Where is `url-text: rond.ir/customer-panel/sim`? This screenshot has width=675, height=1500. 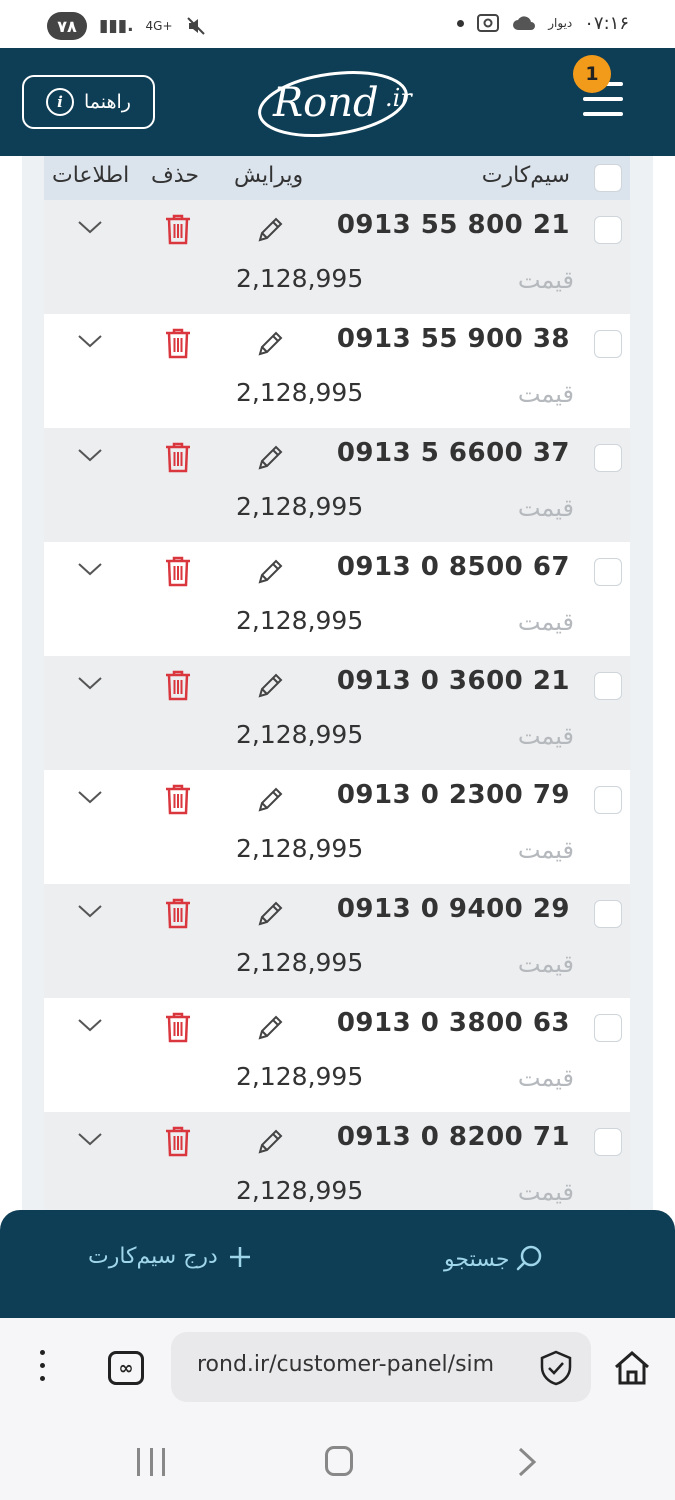 url-text: rond.ir/customer-panel/sim is located at coordinates (346, 1364).